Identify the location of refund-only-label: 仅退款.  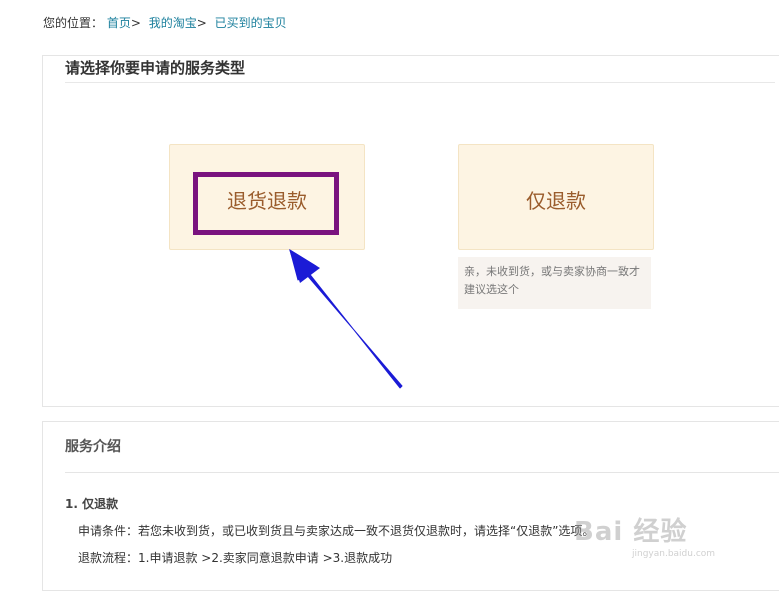
(556, 201).